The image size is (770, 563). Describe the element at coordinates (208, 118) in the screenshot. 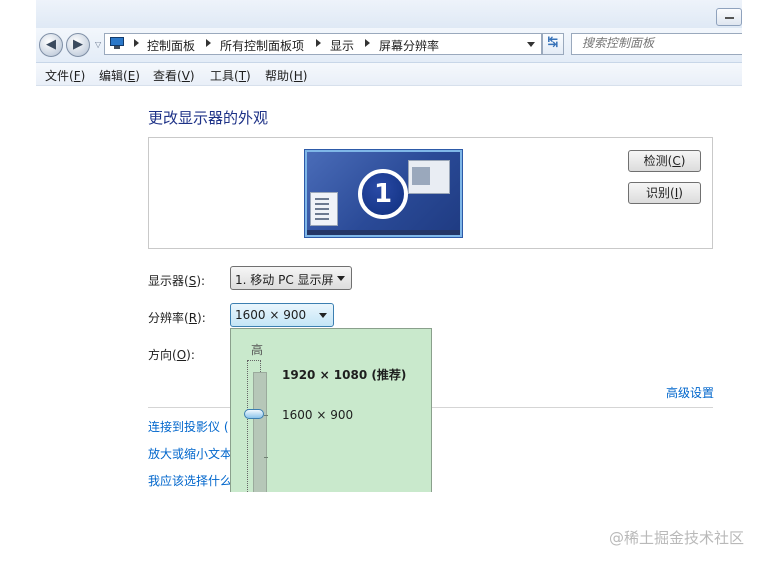

I see `page-title: 更改显示器的外观` at that location.